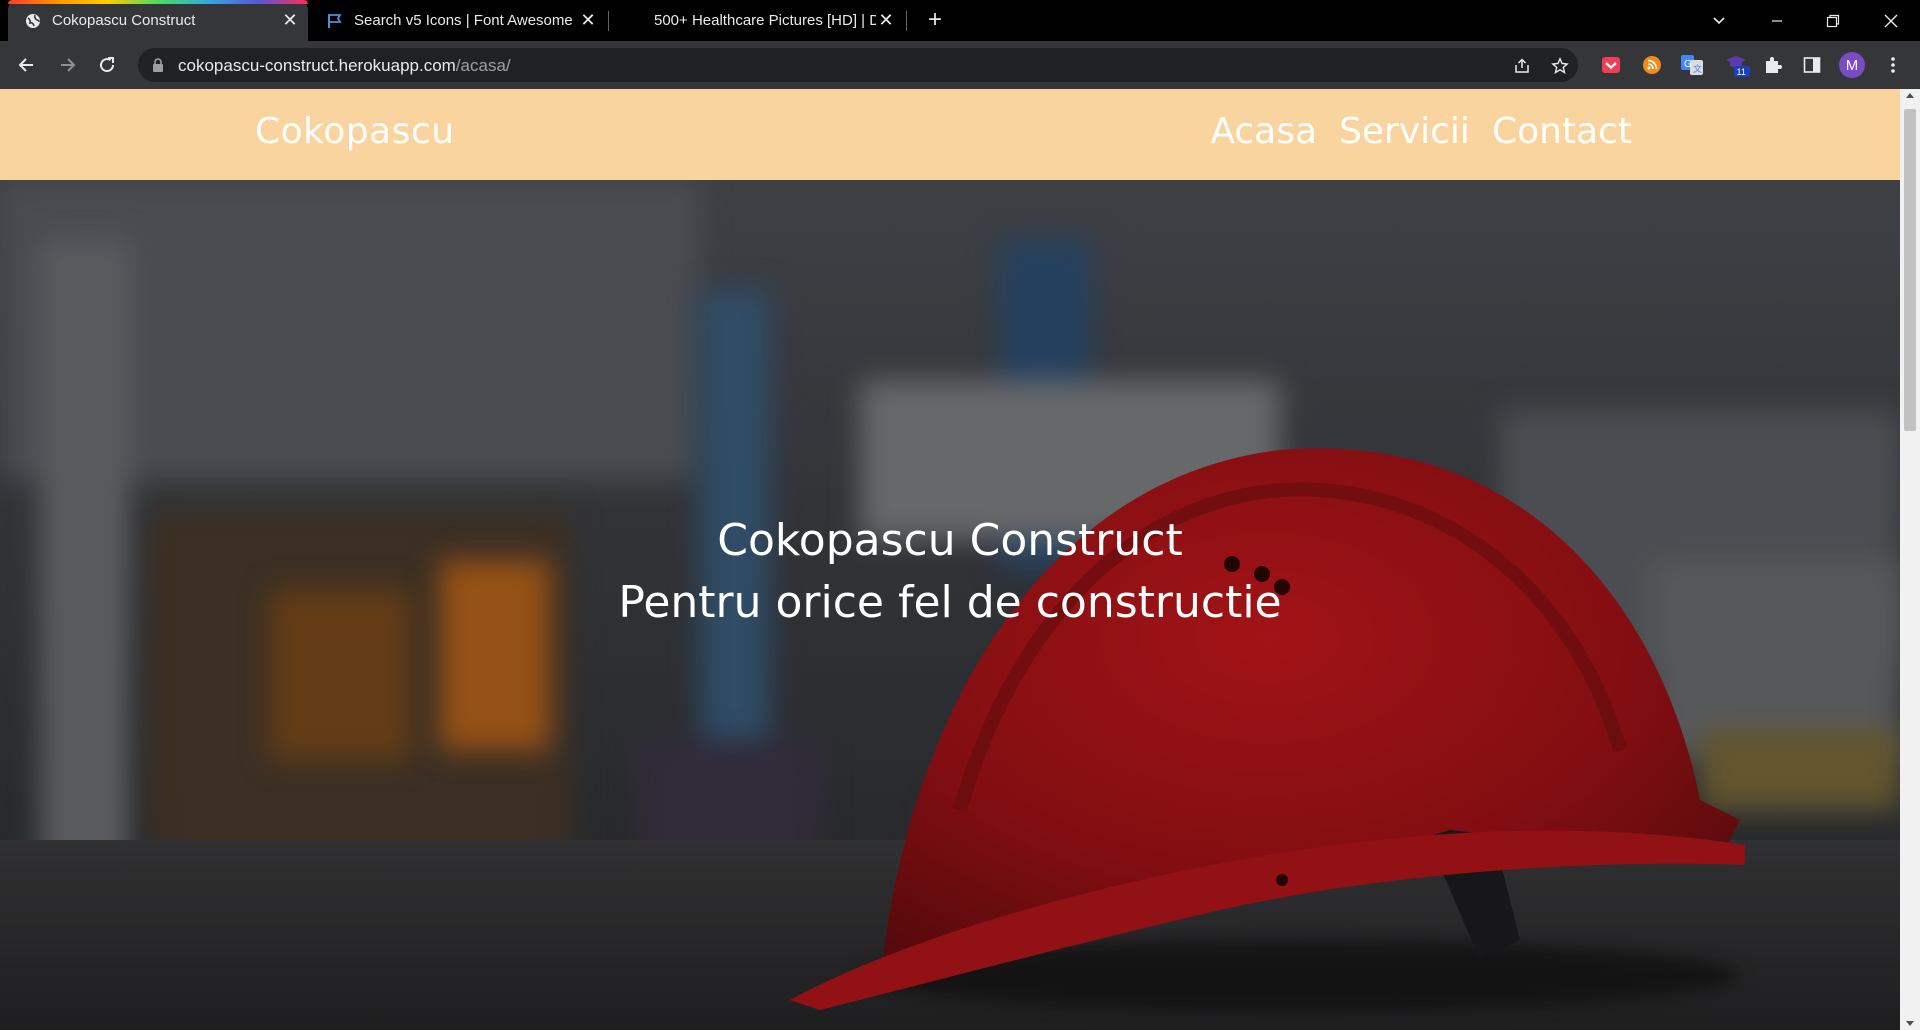 The image size is (1920, 1030). I want to click on camera-icon, so click(635, 21).